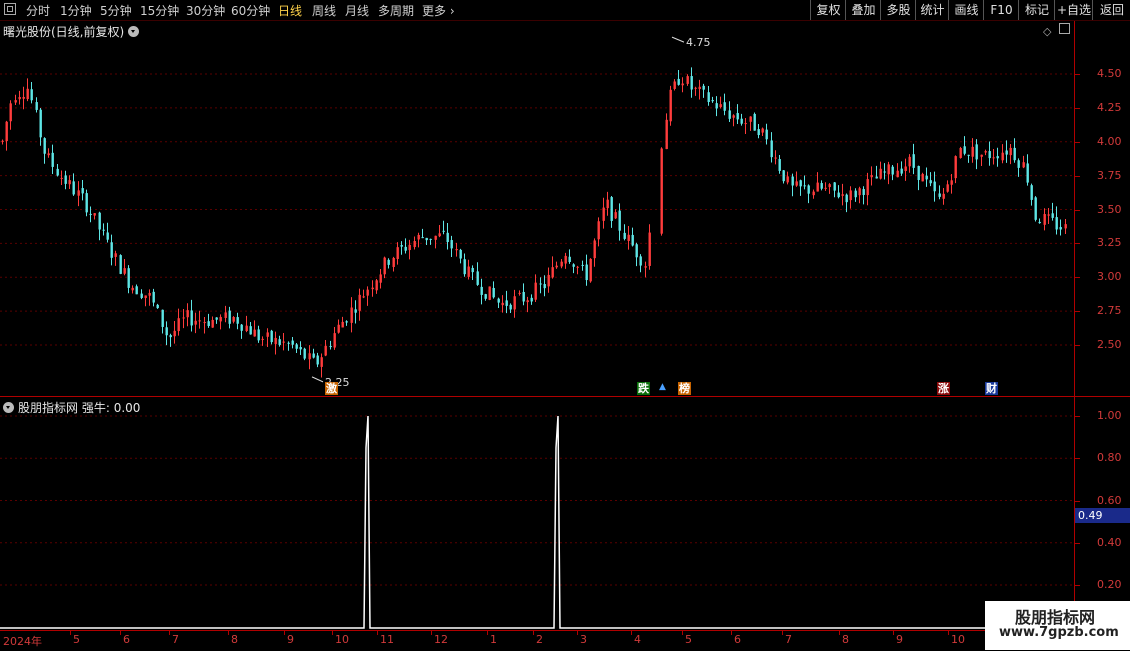  I want to click on window-icon, so click(10, 9).